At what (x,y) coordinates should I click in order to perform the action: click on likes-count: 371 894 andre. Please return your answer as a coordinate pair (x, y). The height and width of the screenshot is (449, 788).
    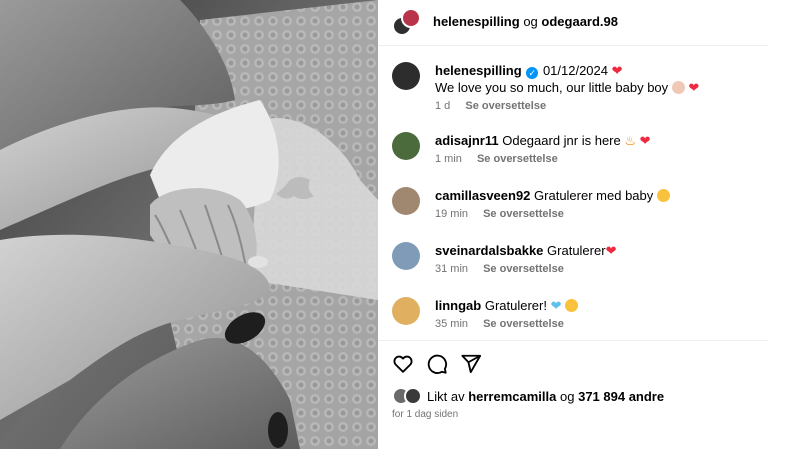
    Looking at the image, I should click on (621, 396).